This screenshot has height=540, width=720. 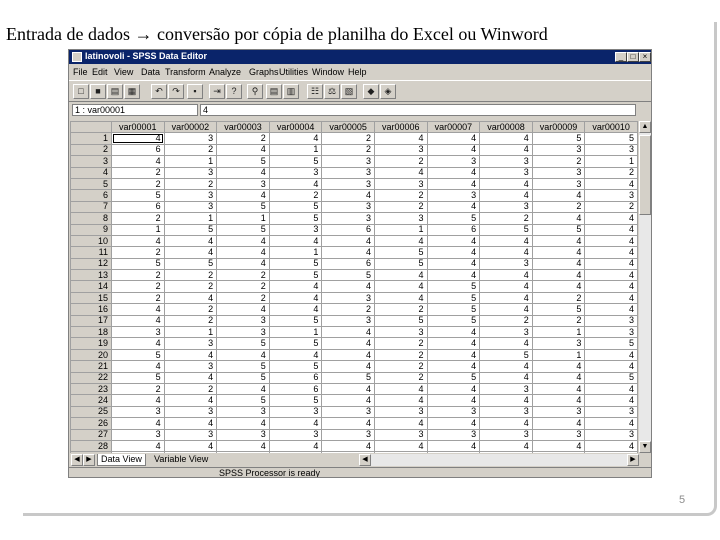 What do you see at coordinates (91, 389) in the screenshot?
I see `row-header: 23` at bounding box center [91, 389].